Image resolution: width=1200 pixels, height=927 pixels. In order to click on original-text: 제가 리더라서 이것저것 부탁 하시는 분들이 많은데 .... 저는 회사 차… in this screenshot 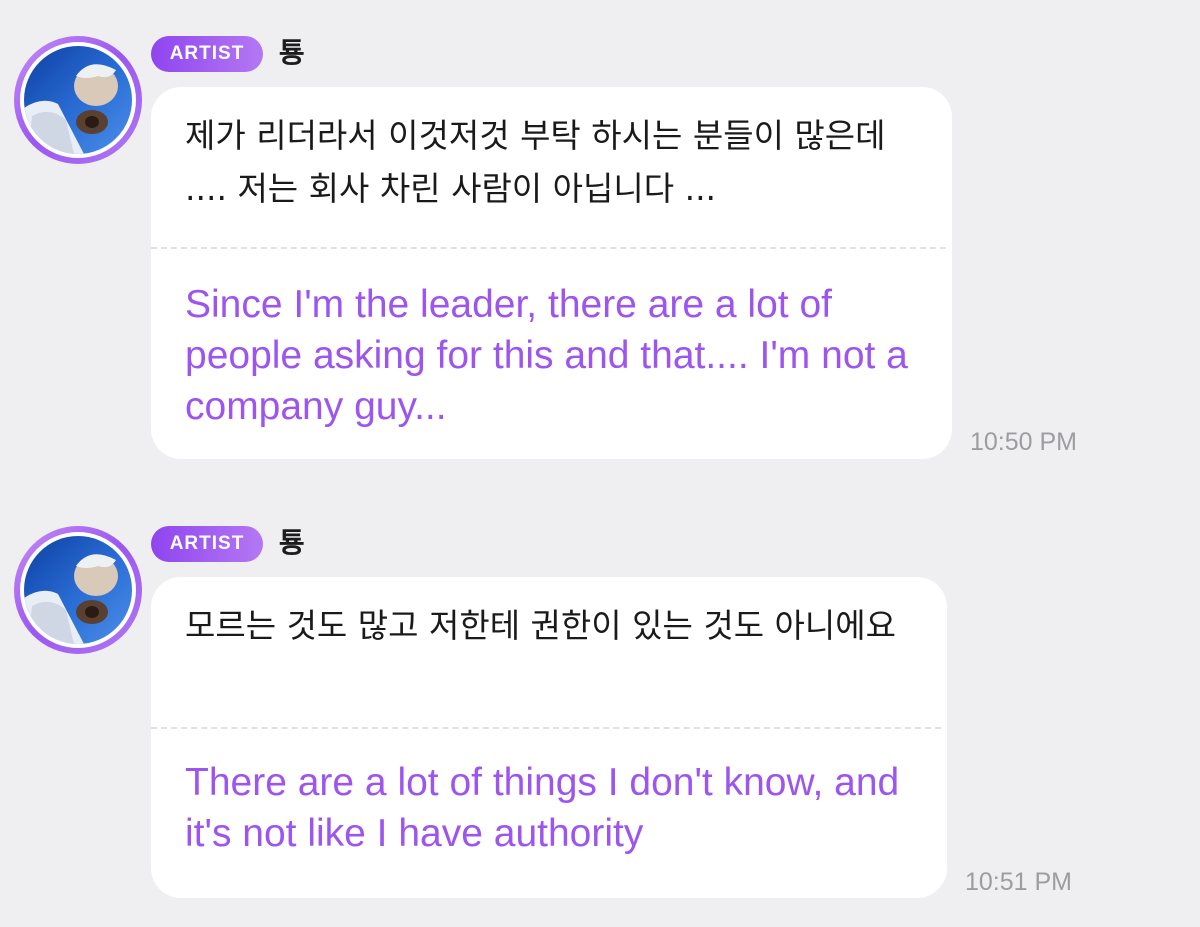, I will do `click(535, 162)`.